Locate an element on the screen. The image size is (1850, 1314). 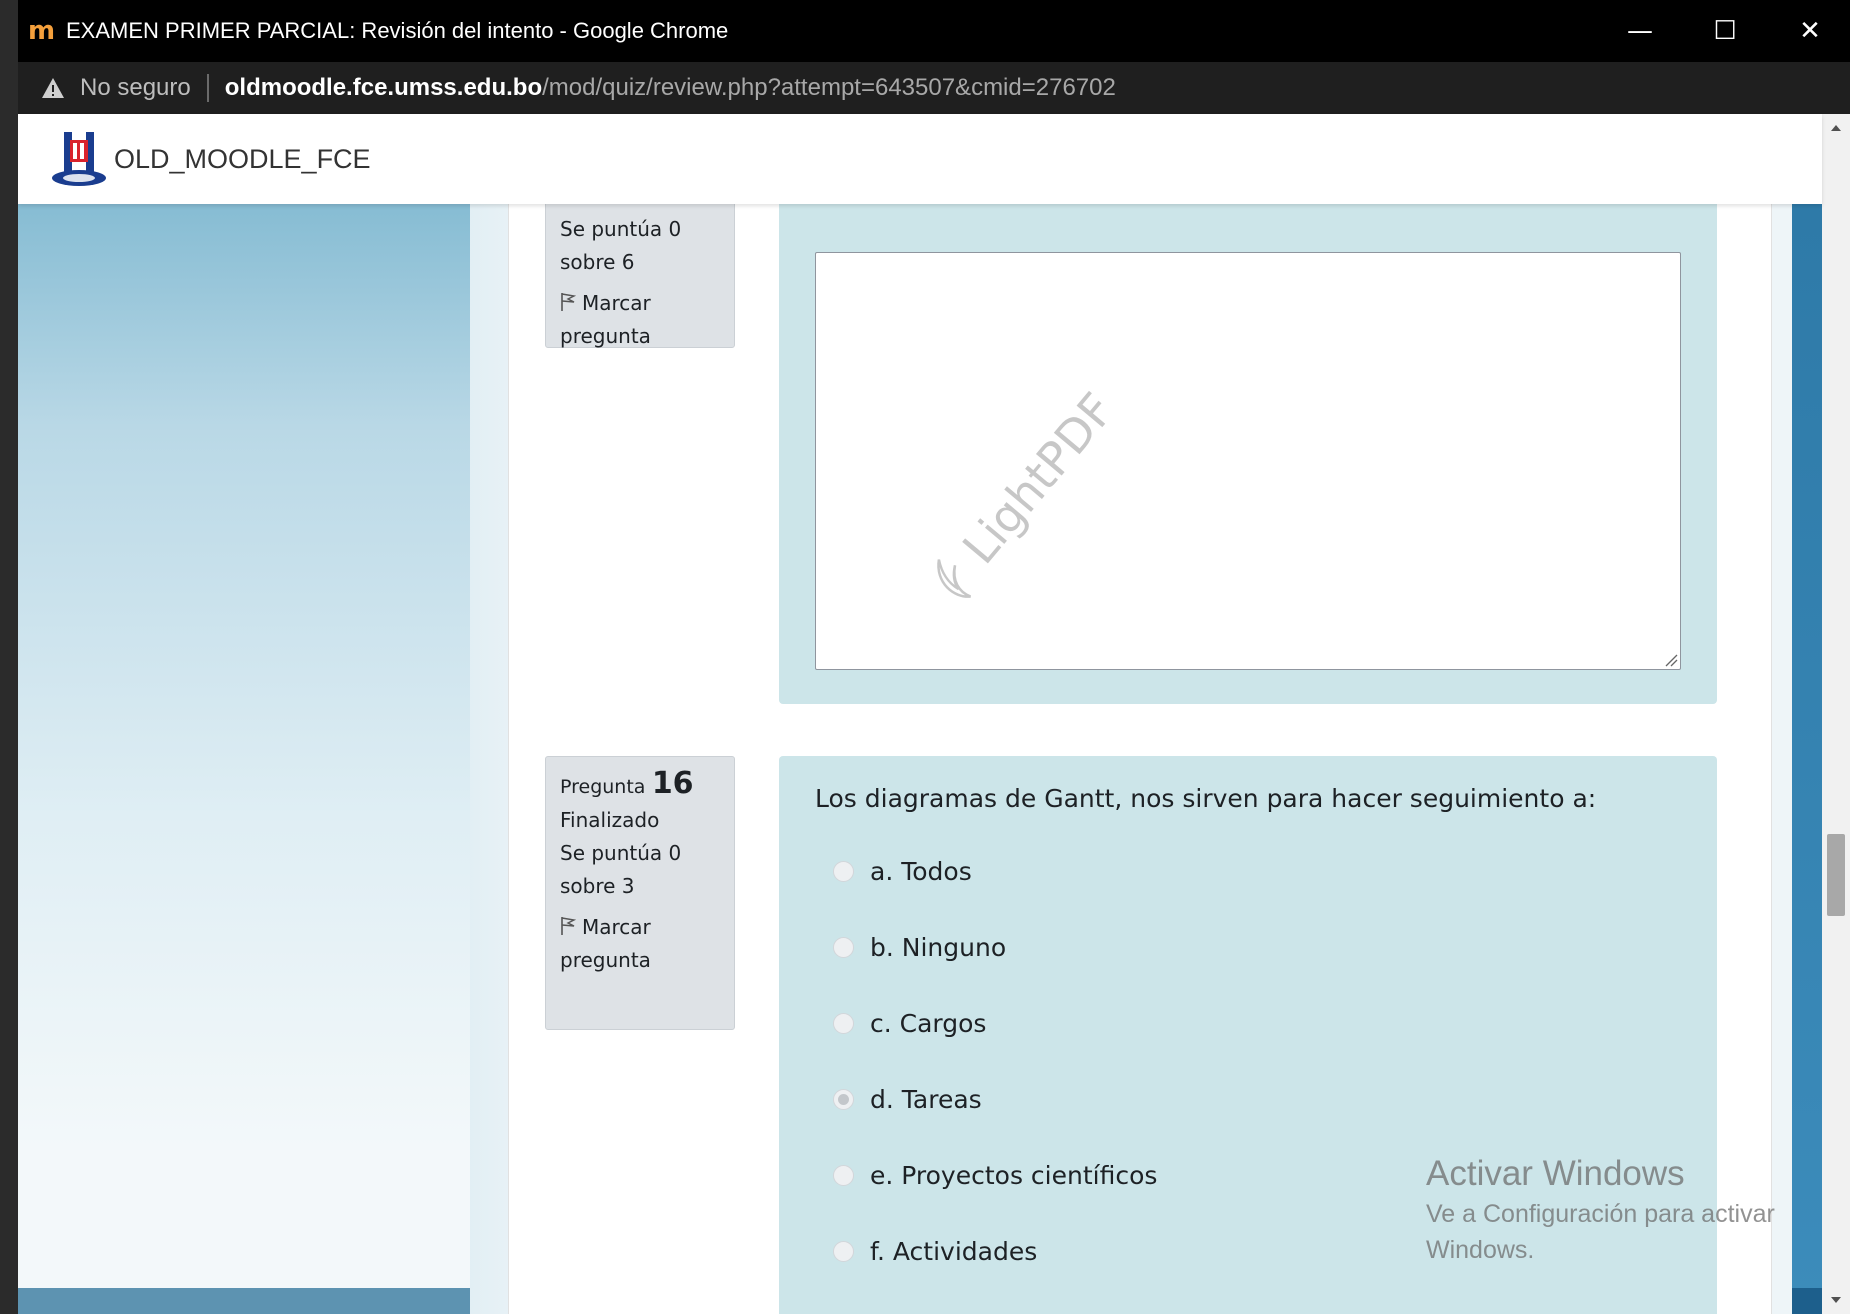
radio-option-f is located at coordinates (843, 1251).